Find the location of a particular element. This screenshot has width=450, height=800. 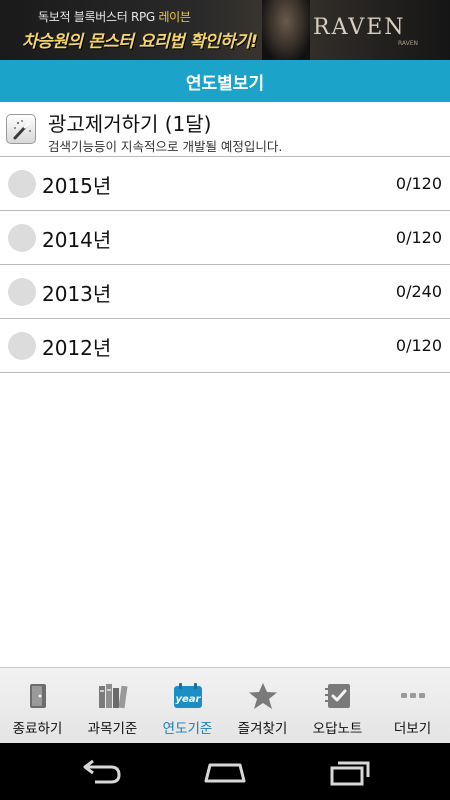

tab-more: 더보기 is located at coordinates (412, 705).